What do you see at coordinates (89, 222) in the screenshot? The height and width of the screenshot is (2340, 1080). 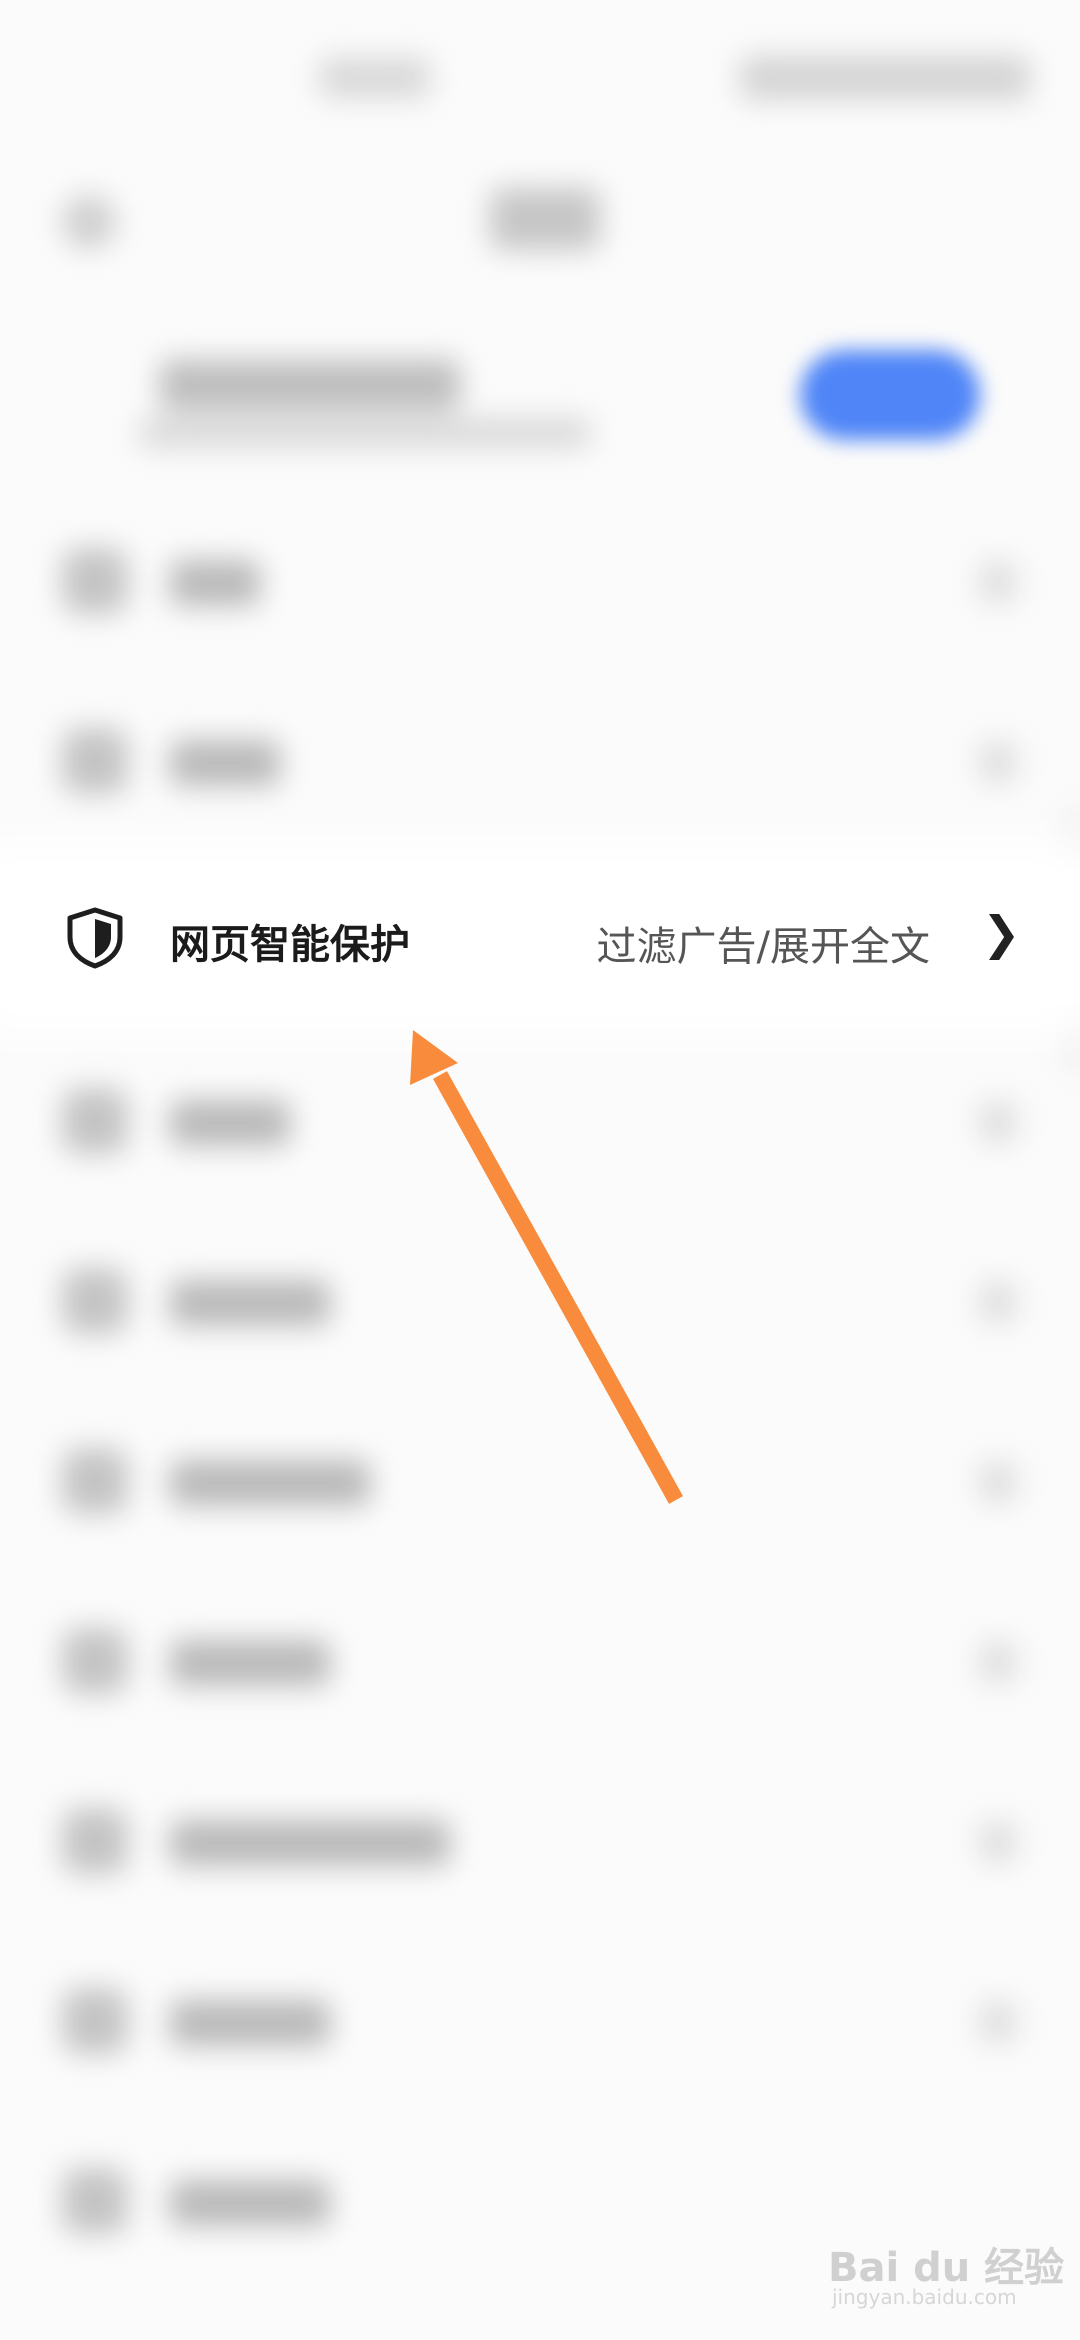 I see `back-icon` at bounding box center [89, 222].